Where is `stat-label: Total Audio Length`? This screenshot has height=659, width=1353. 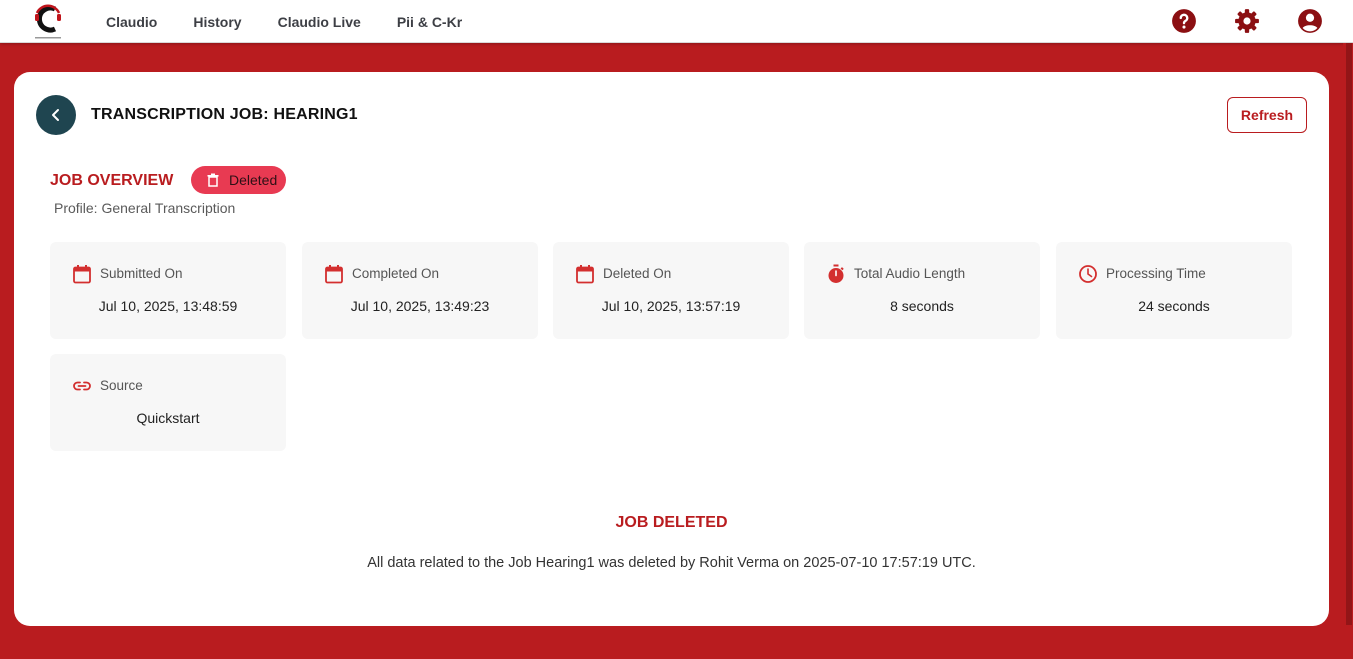
stat-label: Total Audio Length is located at coordinates (910, 273).